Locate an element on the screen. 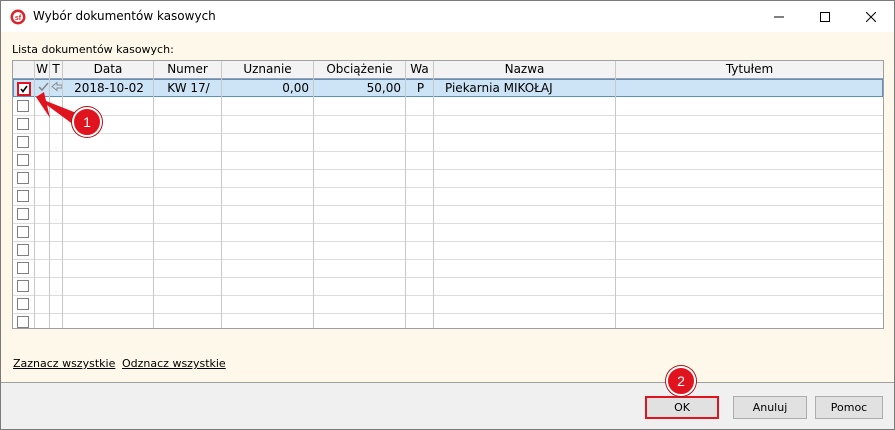 The height and width of the screenshot is (430, 895). maximize-icon is located at coordinates (825, 16).